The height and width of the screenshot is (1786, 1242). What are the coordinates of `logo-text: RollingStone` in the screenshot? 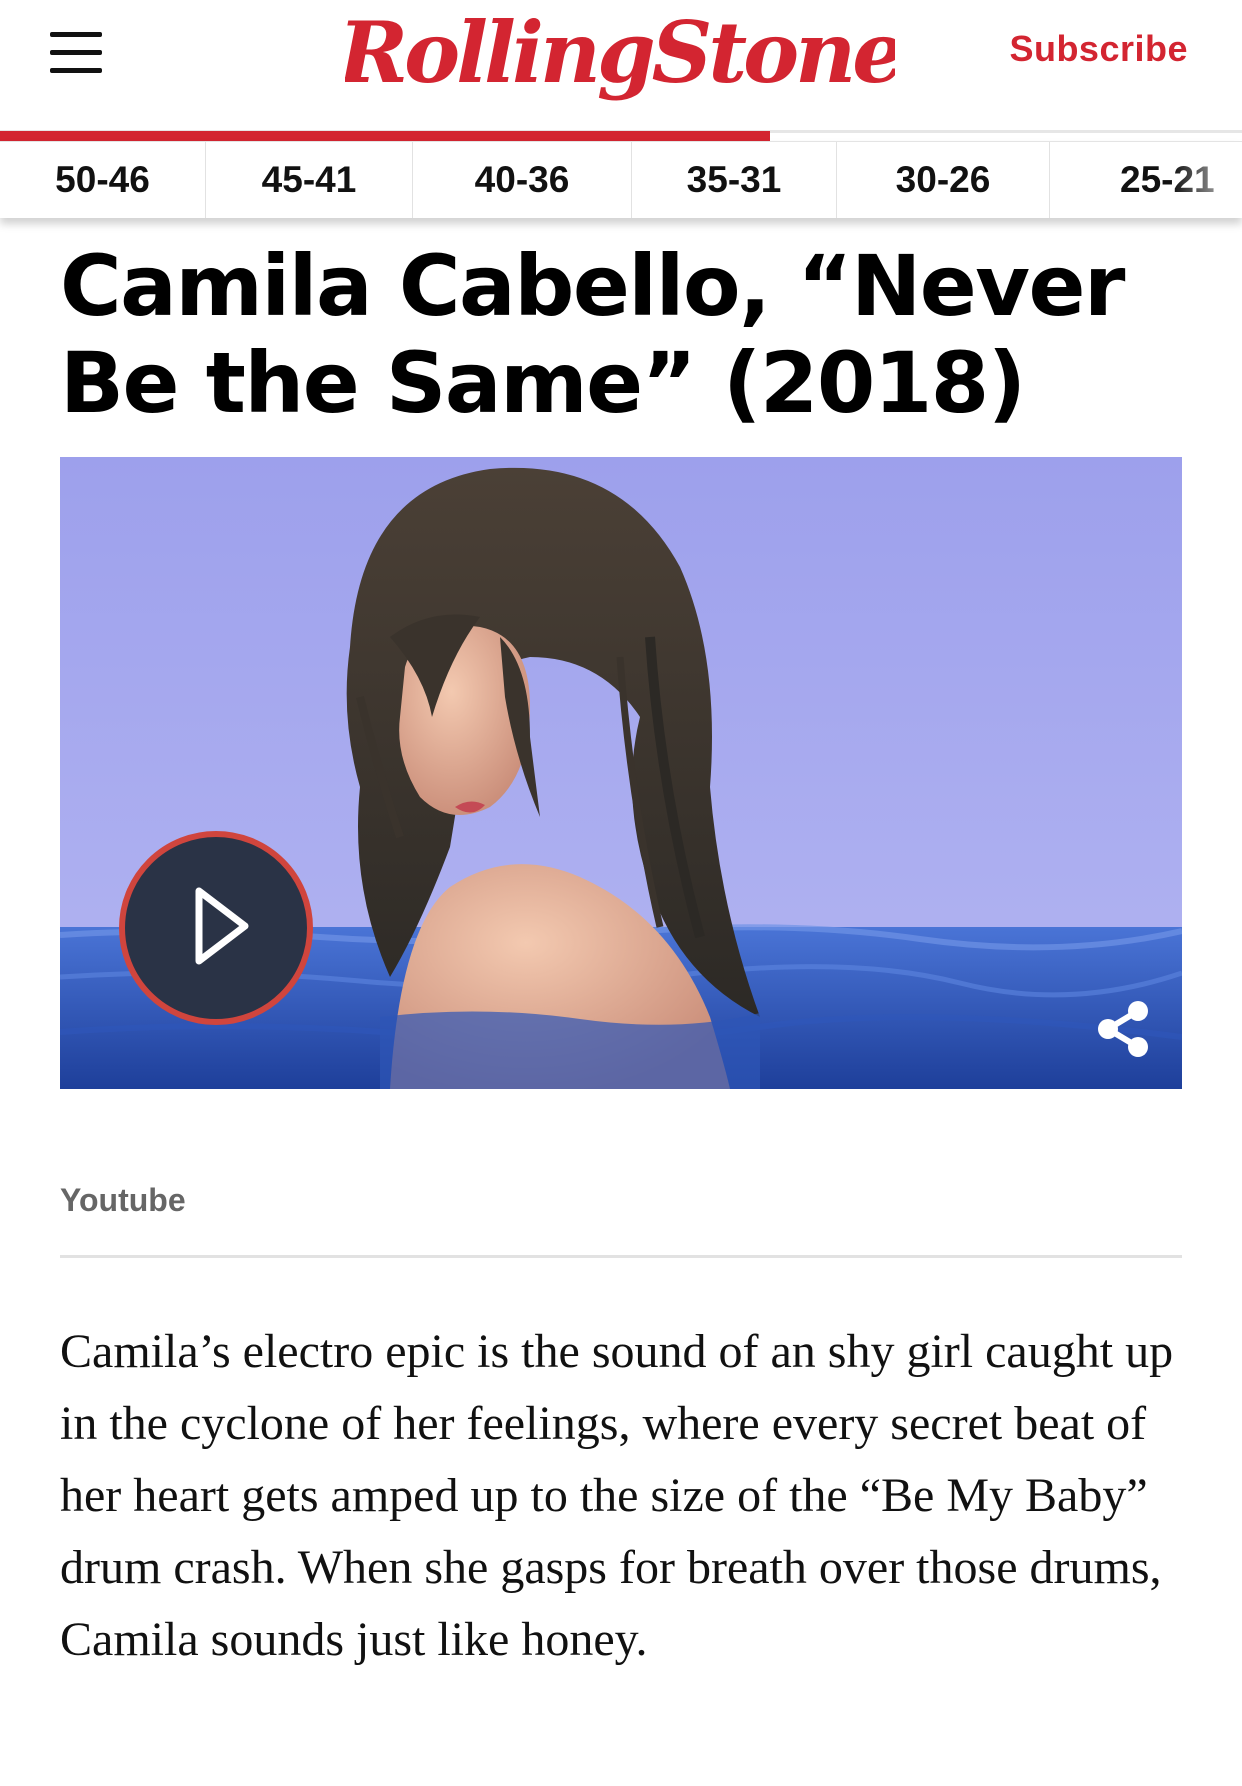 It's located at (620, 52).